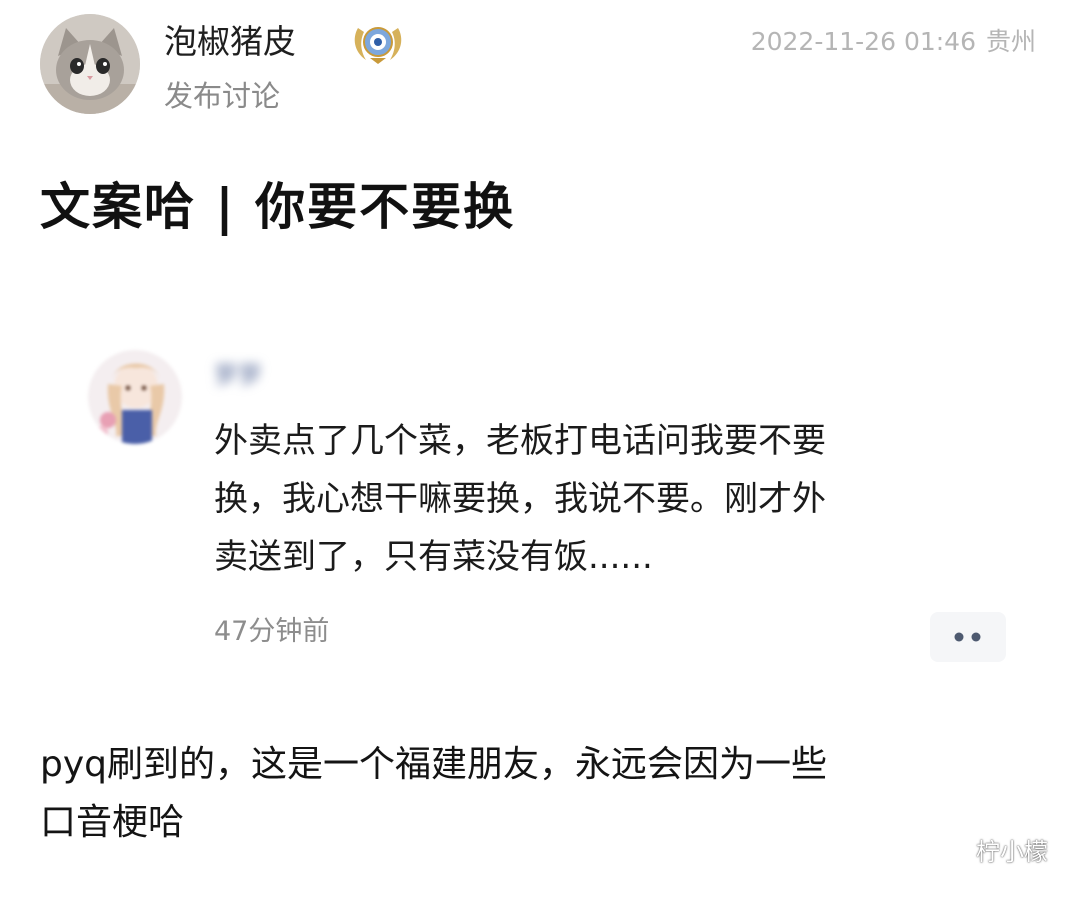  I want to click on post-datetime: 2022-11-26 01:46, so click(863, 41).